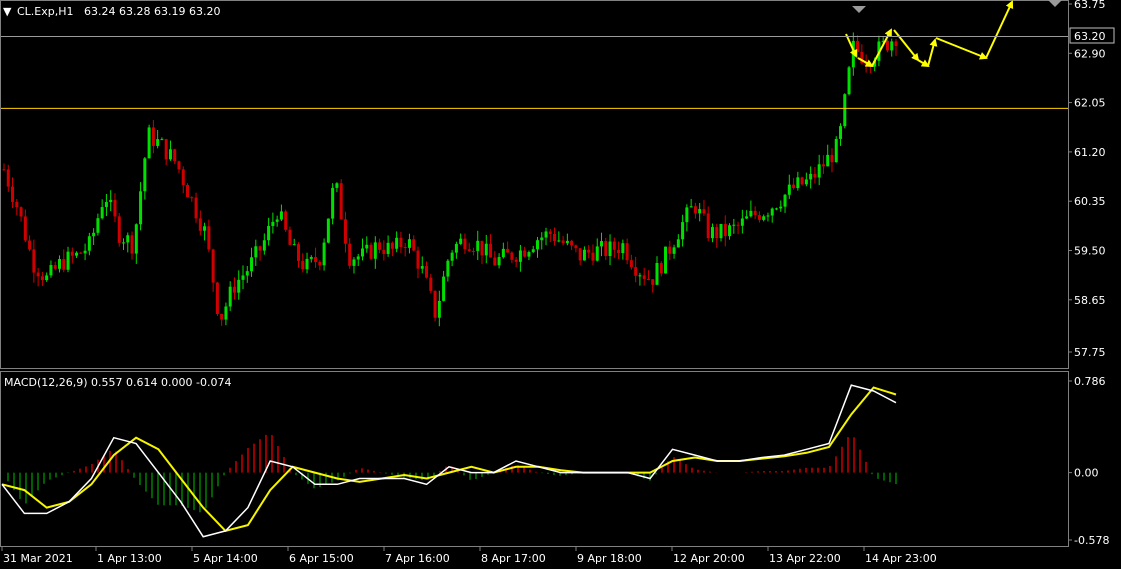 This screenshot has width=1121, height=569. I want to click on time-tick-label: 14 Apr 23:00, so click(901, 558).